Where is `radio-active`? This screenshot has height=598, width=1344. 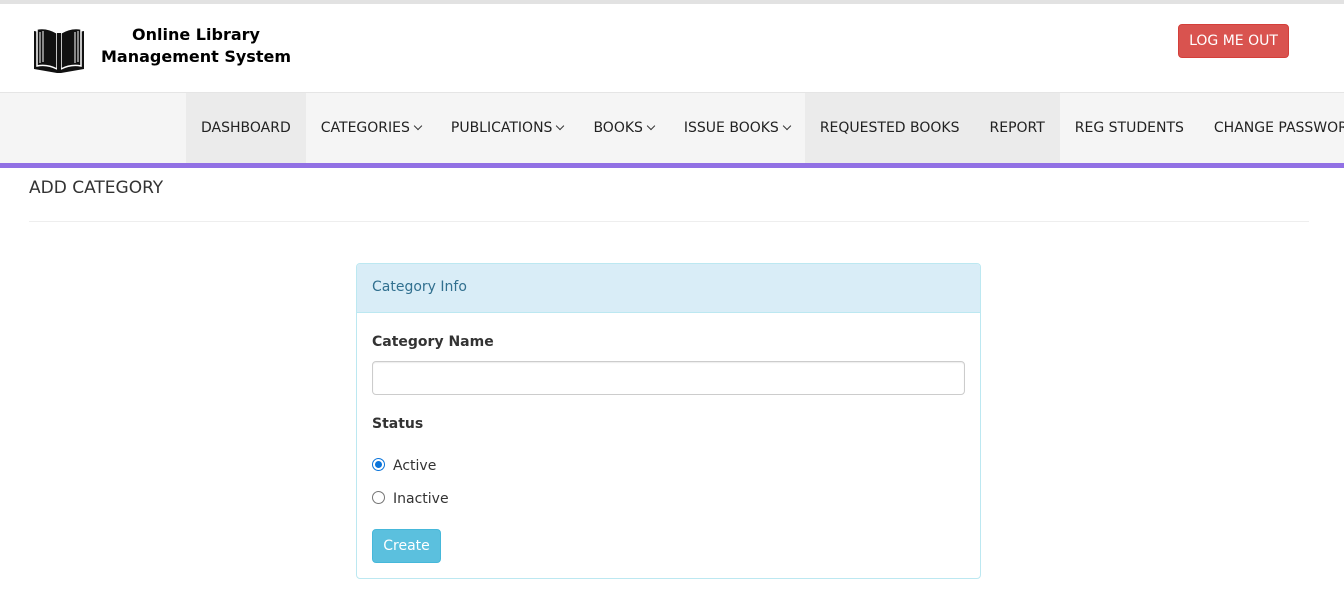
radio-active is located at coordinates (378, 464).